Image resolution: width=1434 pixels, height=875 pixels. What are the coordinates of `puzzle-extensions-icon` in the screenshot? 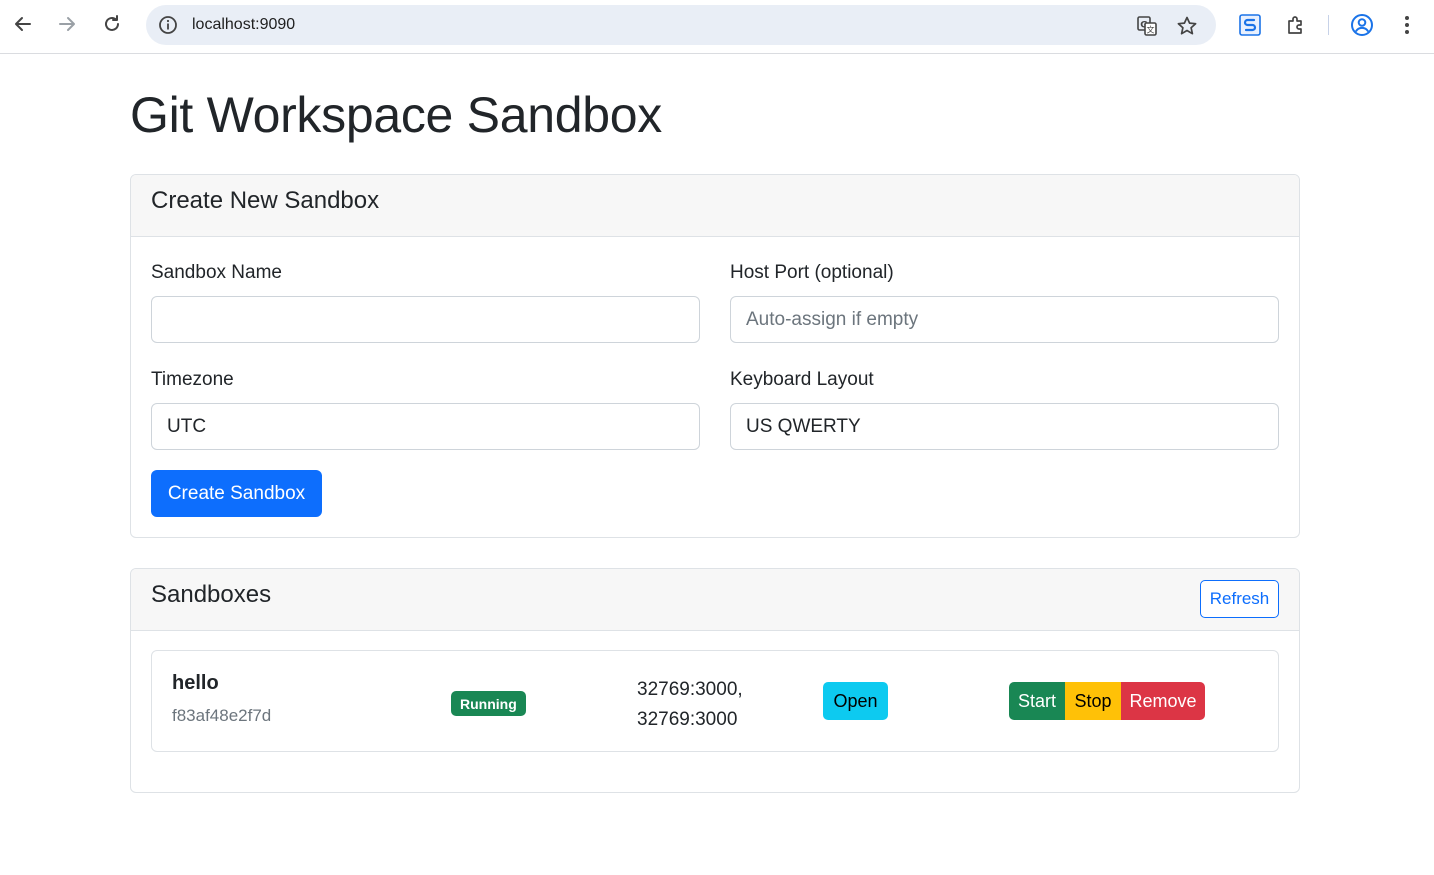 It's located at (1296, 25).